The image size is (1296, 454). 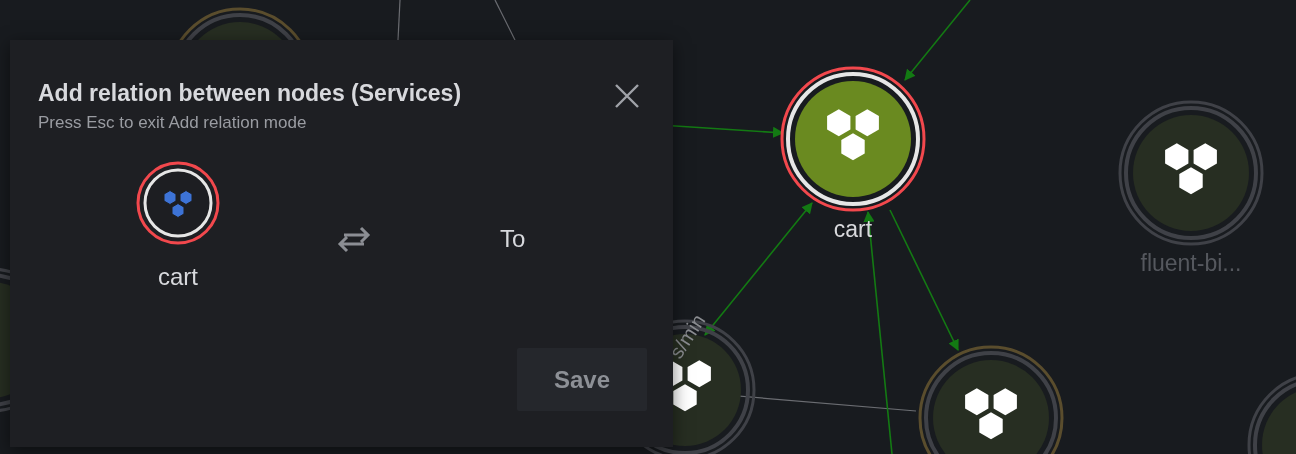 I want to click on swap-arrows-icon, so click(x=354, y=239).